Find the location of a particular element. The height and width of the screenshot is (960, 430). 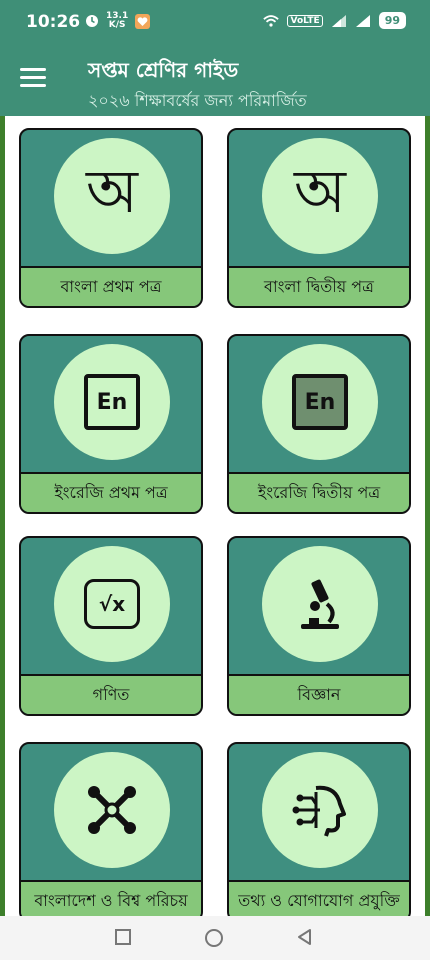

circle-home-icon is located at coordinates (214, 938).